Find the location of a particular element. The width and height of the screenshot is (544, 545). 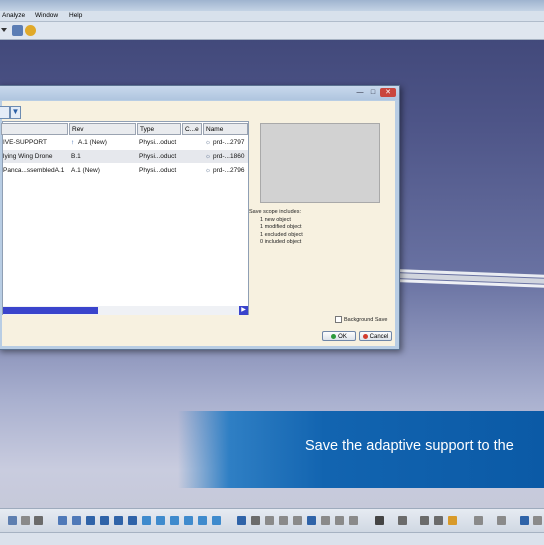

cancel-button: Cancel is located at coordinates (375, 336).